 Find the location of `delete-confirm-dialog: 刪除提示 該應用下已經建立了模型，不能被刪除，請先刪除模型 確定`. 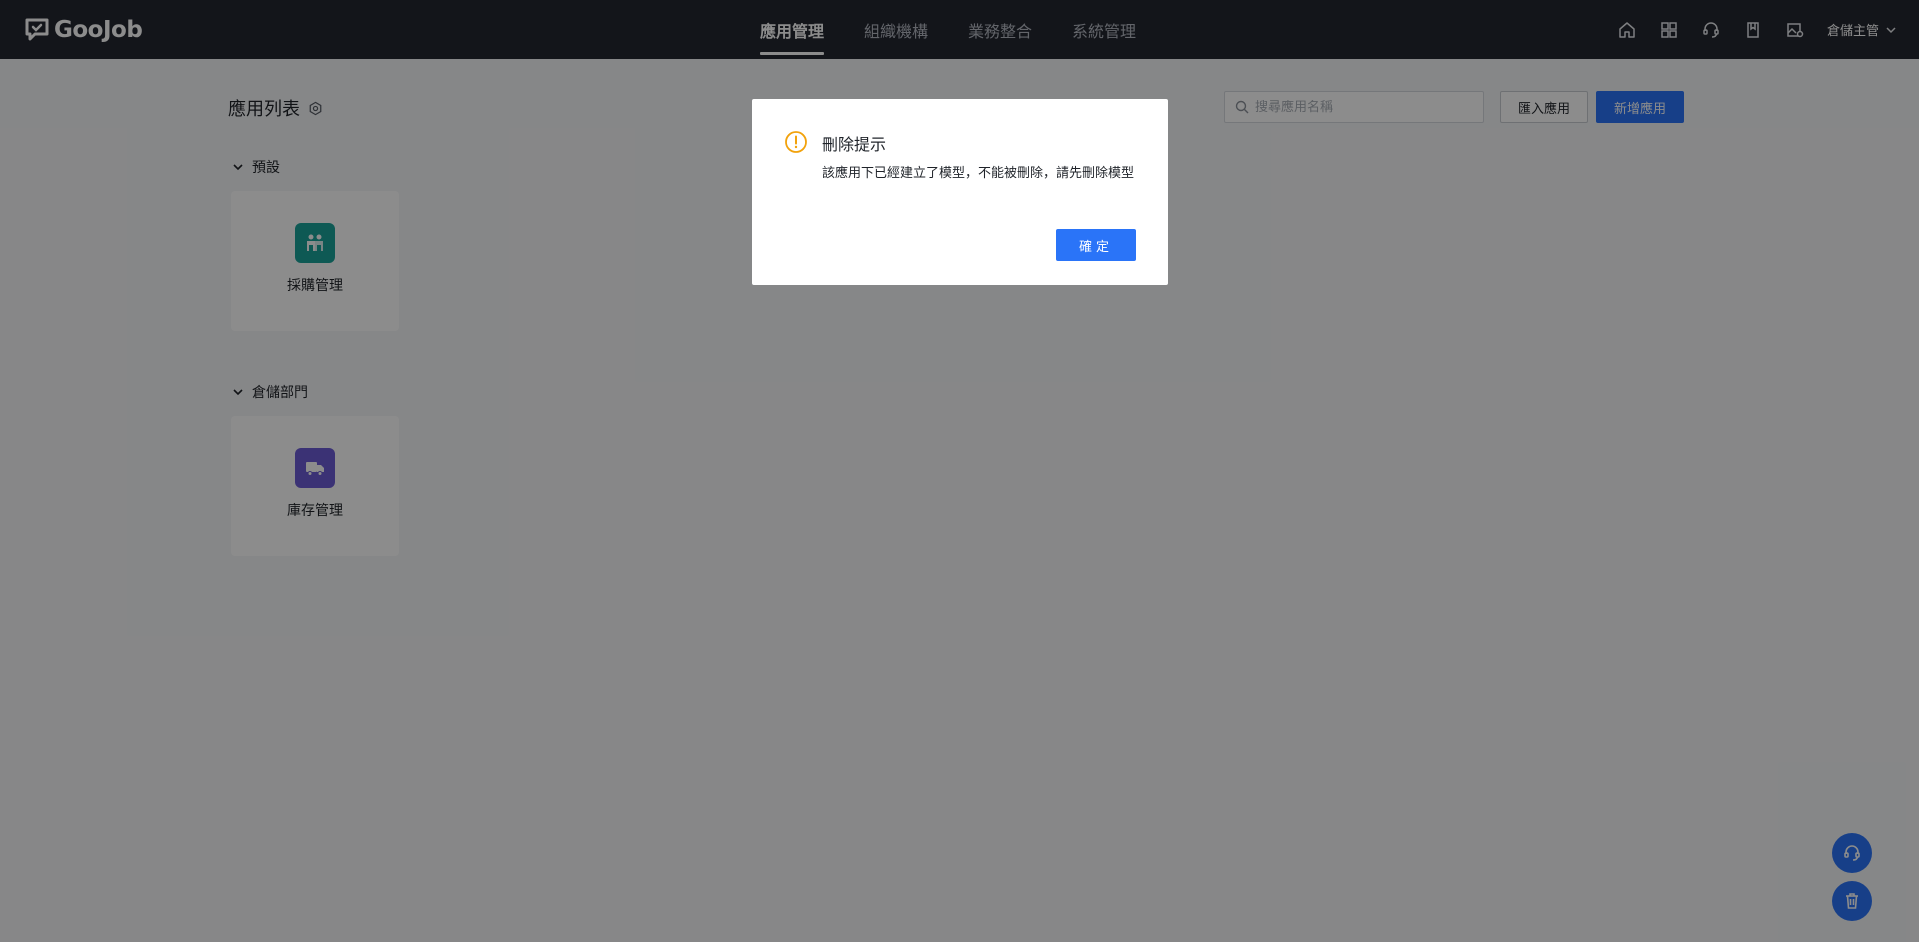

delete-confirm-dialog: 刪除提示 該應用下已經建立了模型，不能被刪除，請先刪除模型 確定 is located at coordinates (960, 192).